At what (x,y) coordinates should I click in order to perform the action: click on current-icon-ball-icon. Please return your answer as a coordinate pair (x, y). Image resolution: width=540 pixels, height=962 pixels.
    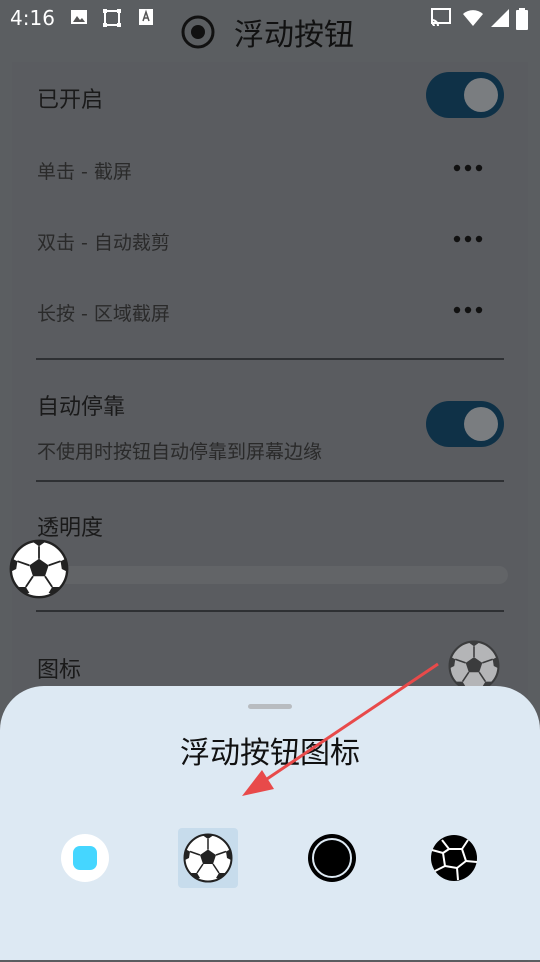
    Looking at the image, I should click on (474, 666).